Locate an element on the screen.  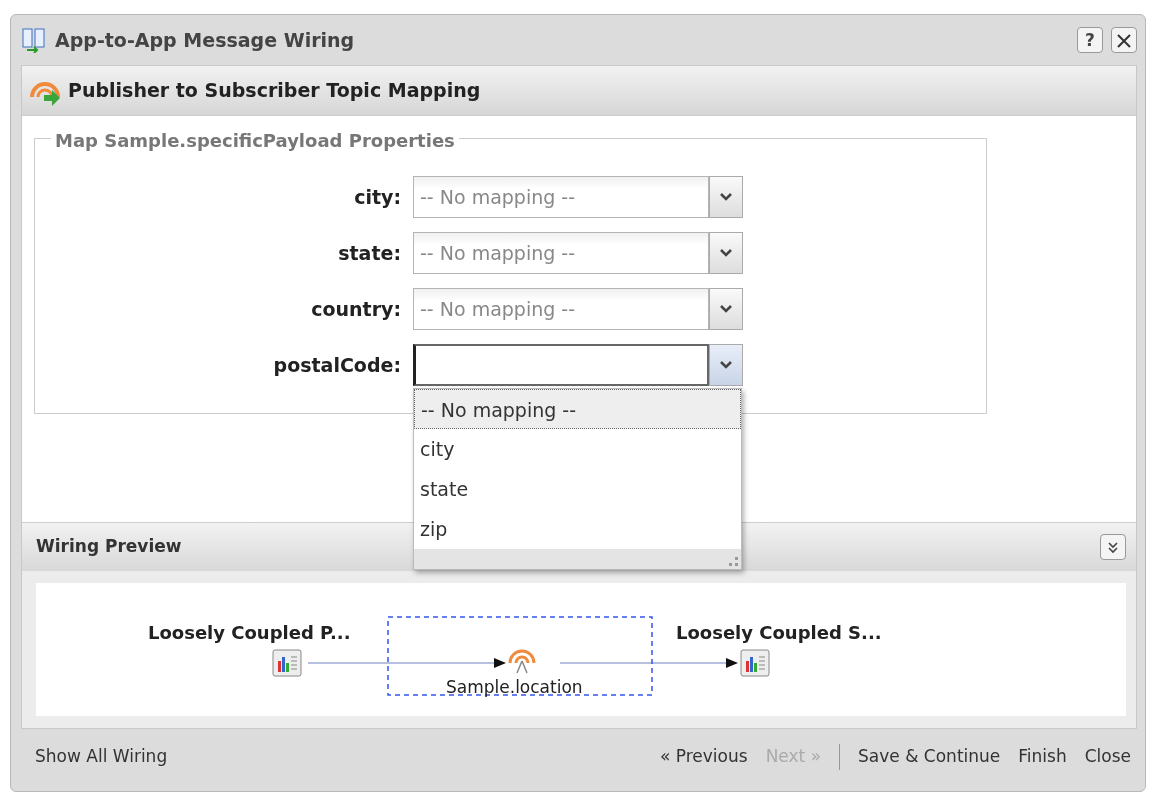
collapse-button is located at coordinates (1113, 547).